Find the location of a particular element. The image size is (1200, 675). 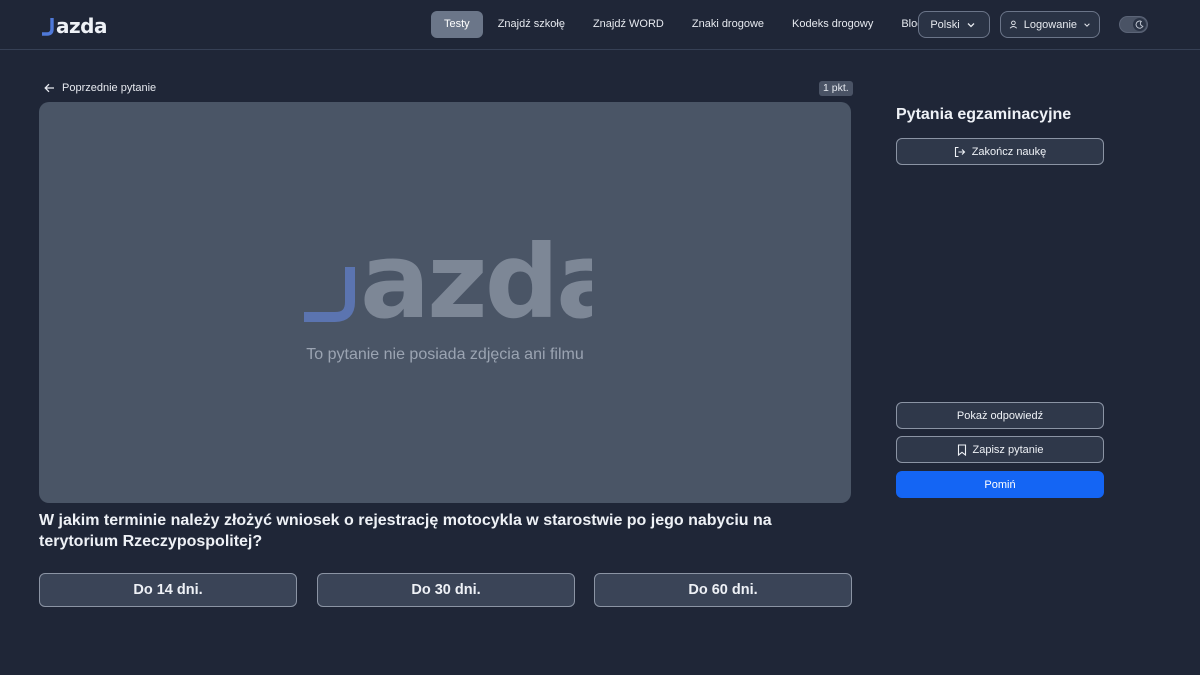

moon-icon is located at coordinates (1139, 24).